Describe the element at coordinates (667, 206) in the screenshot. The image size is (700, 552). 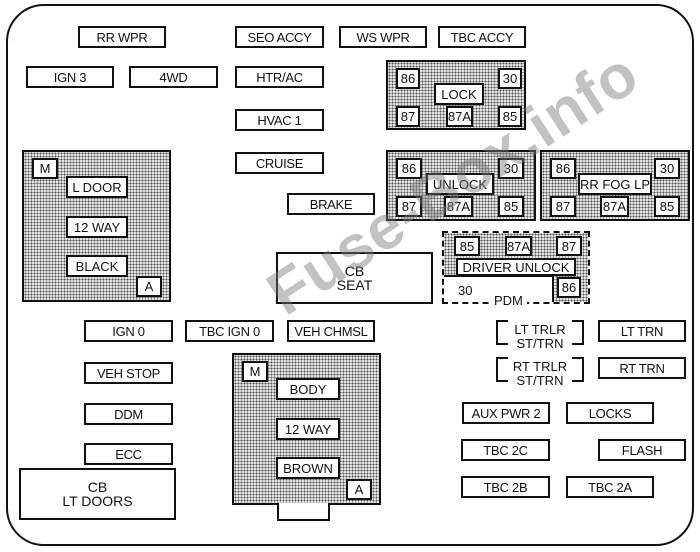
I see `relay-rr-fog-lp-pin-85: 85` at that location.